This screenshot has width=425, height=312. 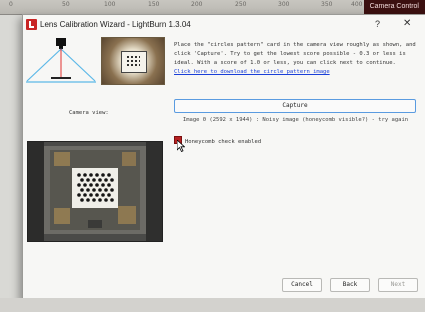 I want to click on honeycomb-check-label: Honeycomb check enabled, so click(x=223, y=142).